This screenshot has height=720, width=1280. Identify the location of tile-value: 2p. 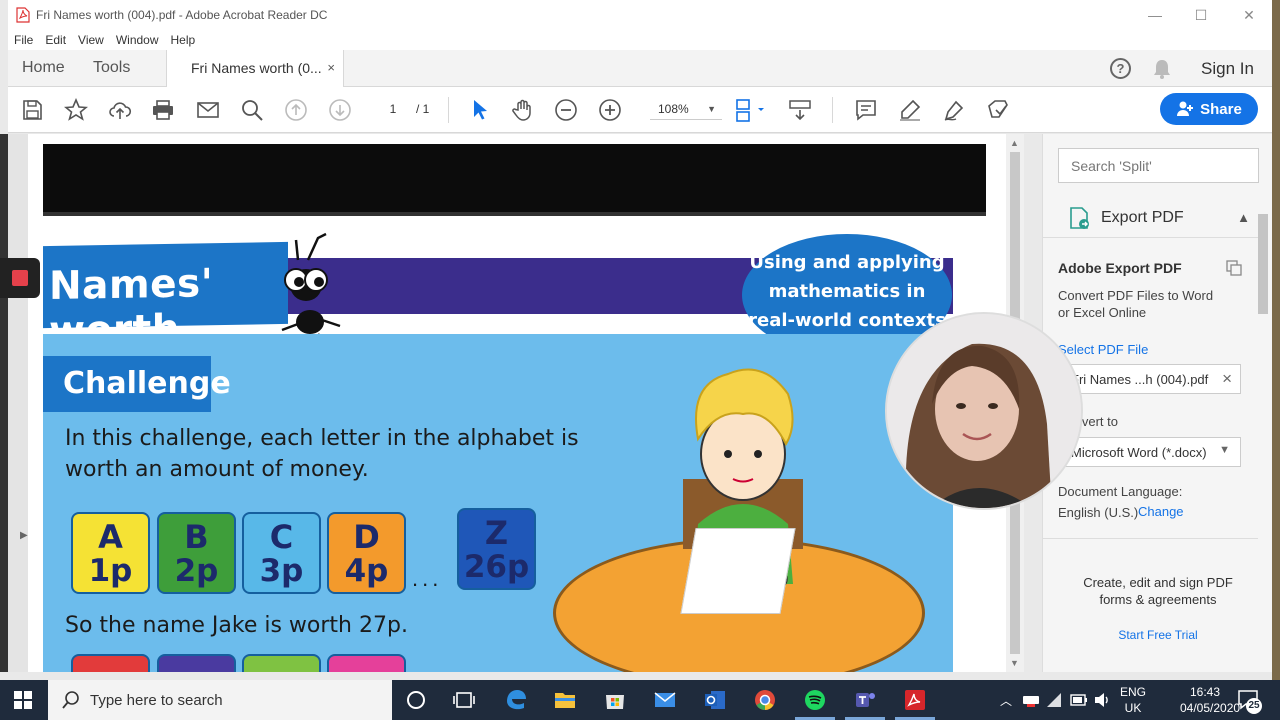
(196, 571).